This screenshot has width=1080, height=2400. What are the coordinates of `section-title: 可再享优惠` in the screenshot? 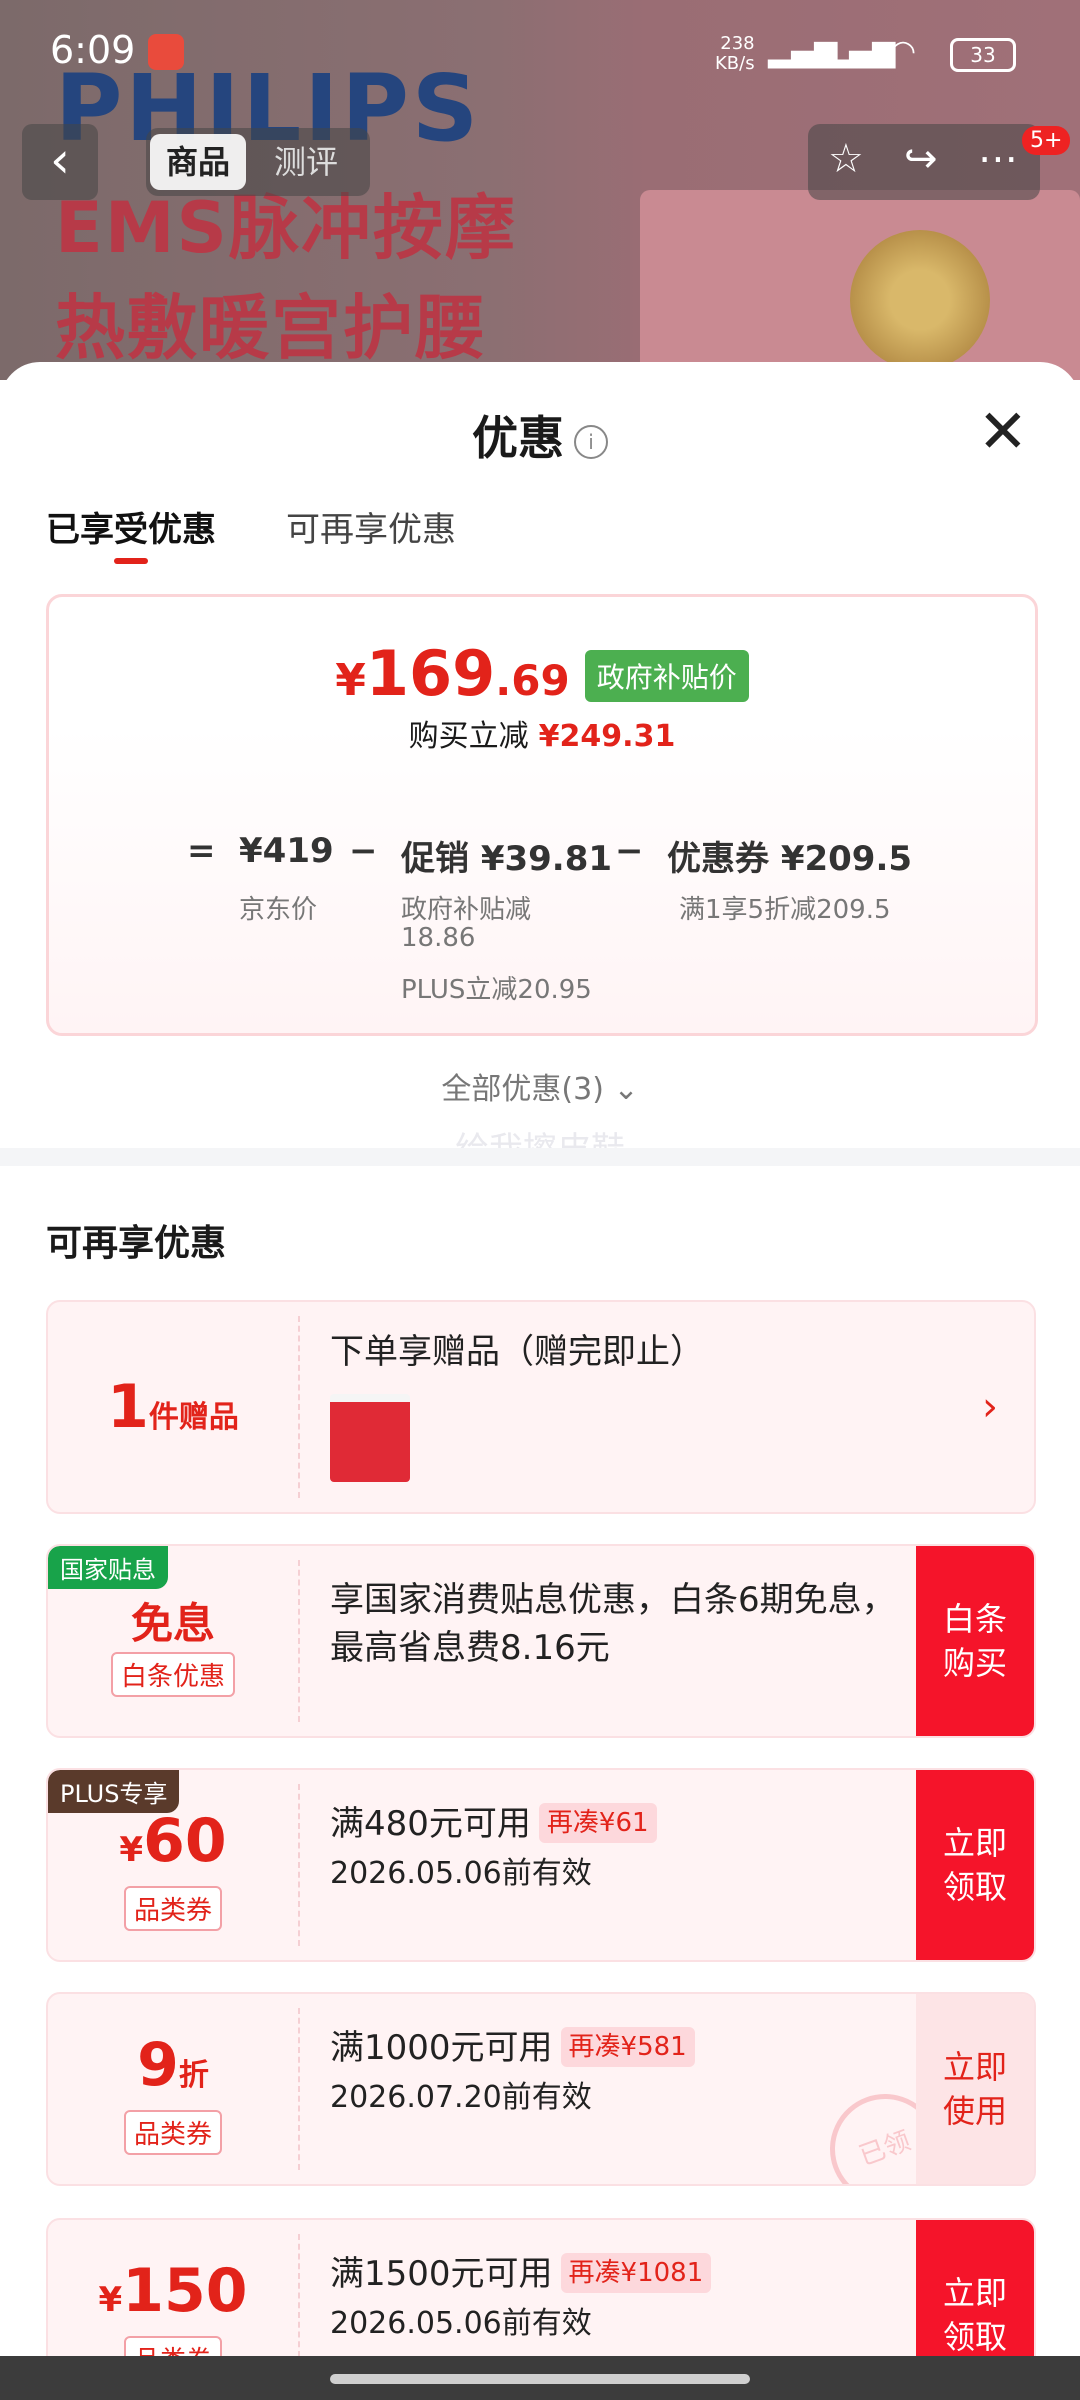 It's located at (136, 1243).